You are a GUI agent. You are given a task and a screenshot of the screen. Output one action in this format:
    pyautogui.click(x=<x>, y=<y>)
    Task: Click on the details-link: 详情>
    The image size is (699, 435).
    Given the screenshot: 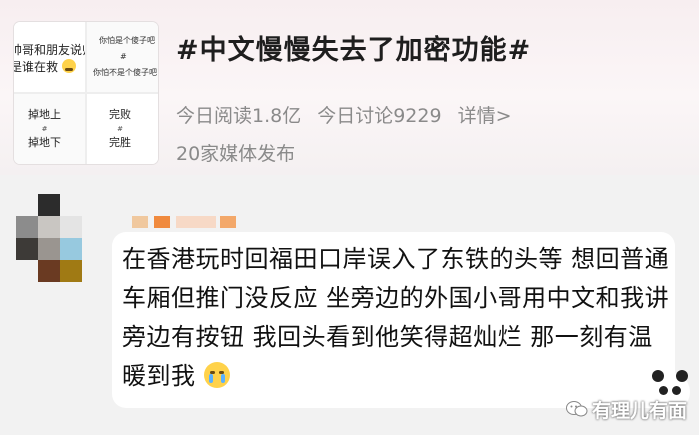 What is the action you would take?
    pyautogui.click(x=485, y=116)
    